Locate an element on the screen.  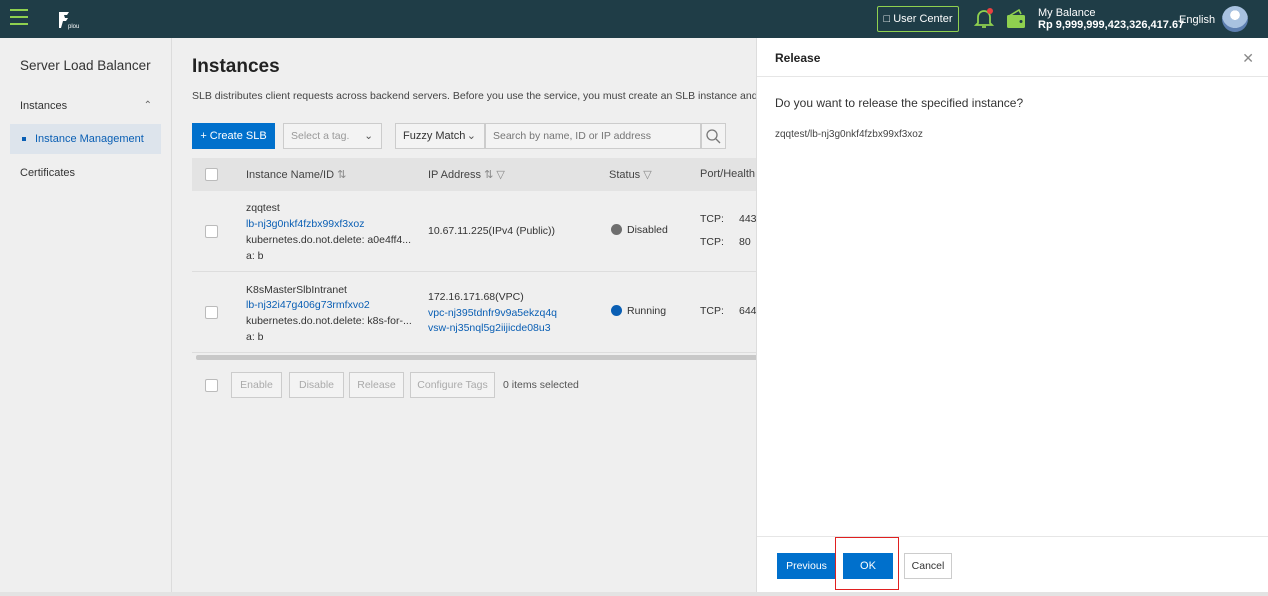
vswitch-link: vsw-nj35nql5g2iijicde08u3 is located at coordinates (489, 328).